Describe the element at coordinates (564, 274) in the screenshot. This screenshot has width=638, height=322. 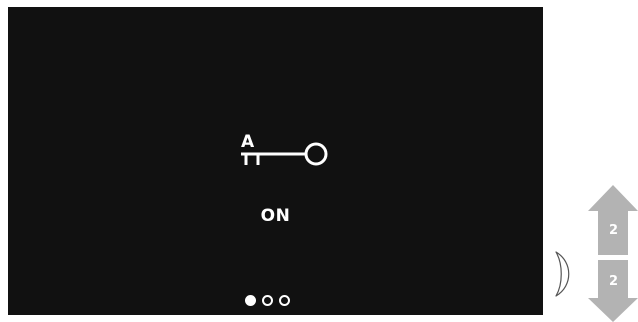
I see `chevron-right-icon` at that location.